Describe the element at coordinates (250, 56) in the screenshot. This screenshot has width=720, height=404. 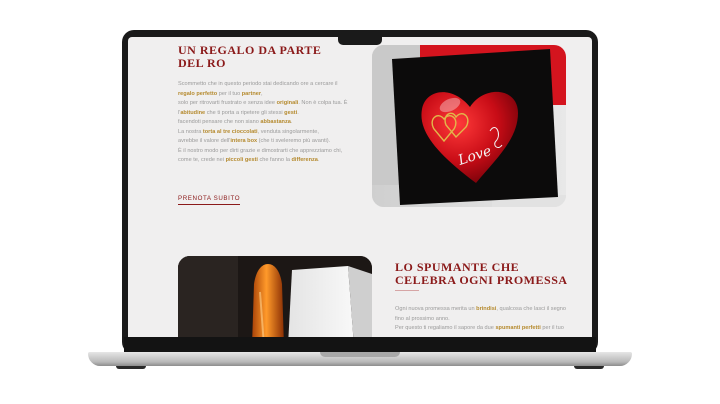
I see `section1-title: UN REGALO DA PARTE DEL RO` at that location.